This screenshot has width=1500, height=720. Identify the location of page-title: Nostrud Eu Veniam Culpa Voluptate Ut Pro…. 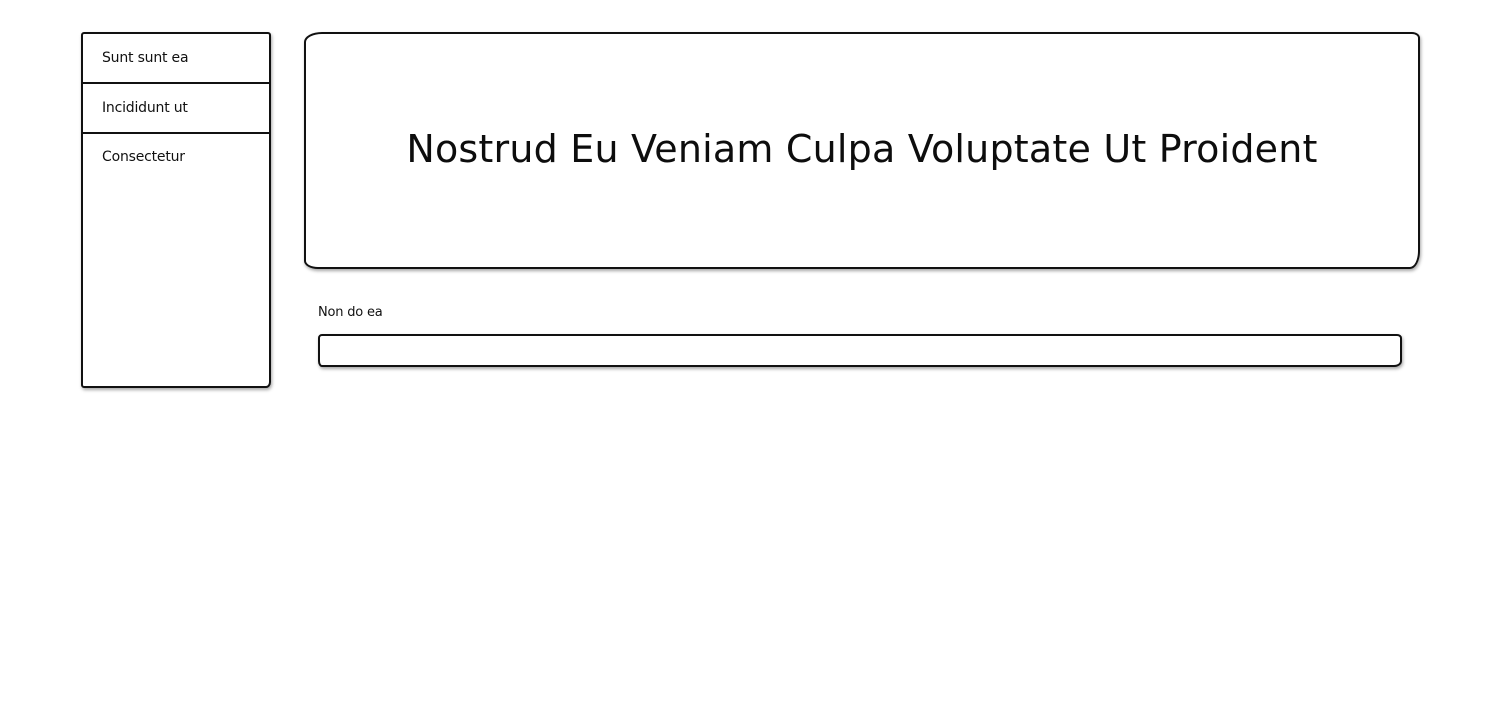
(862, 148).